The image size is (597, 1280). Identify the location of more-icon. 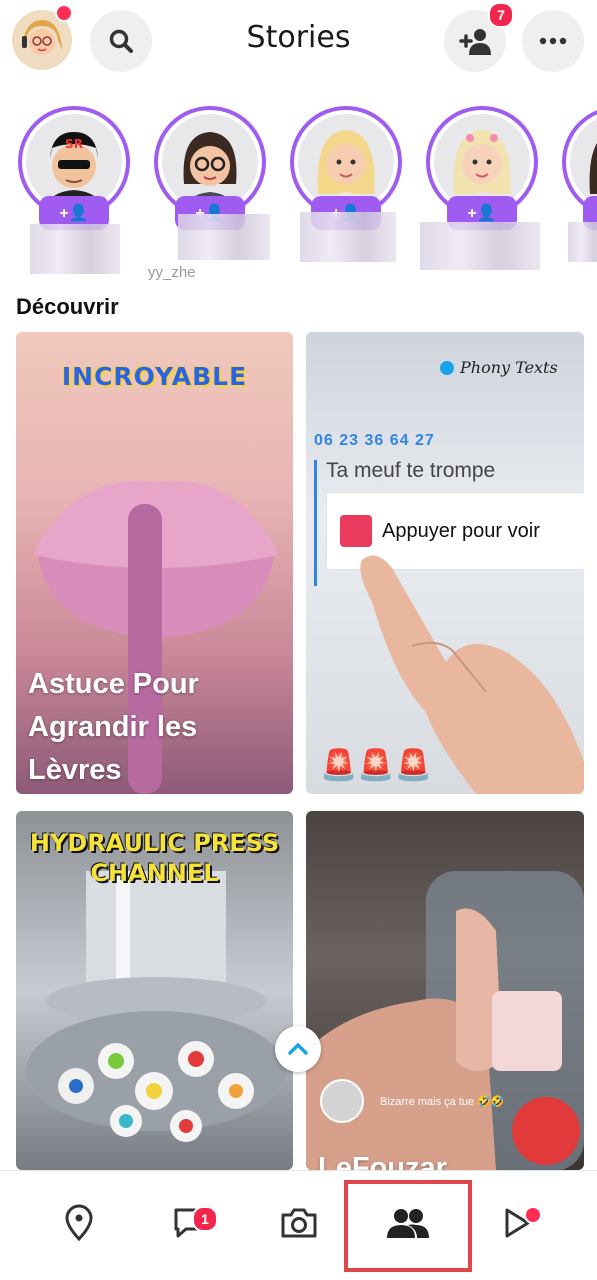
(553, 41).